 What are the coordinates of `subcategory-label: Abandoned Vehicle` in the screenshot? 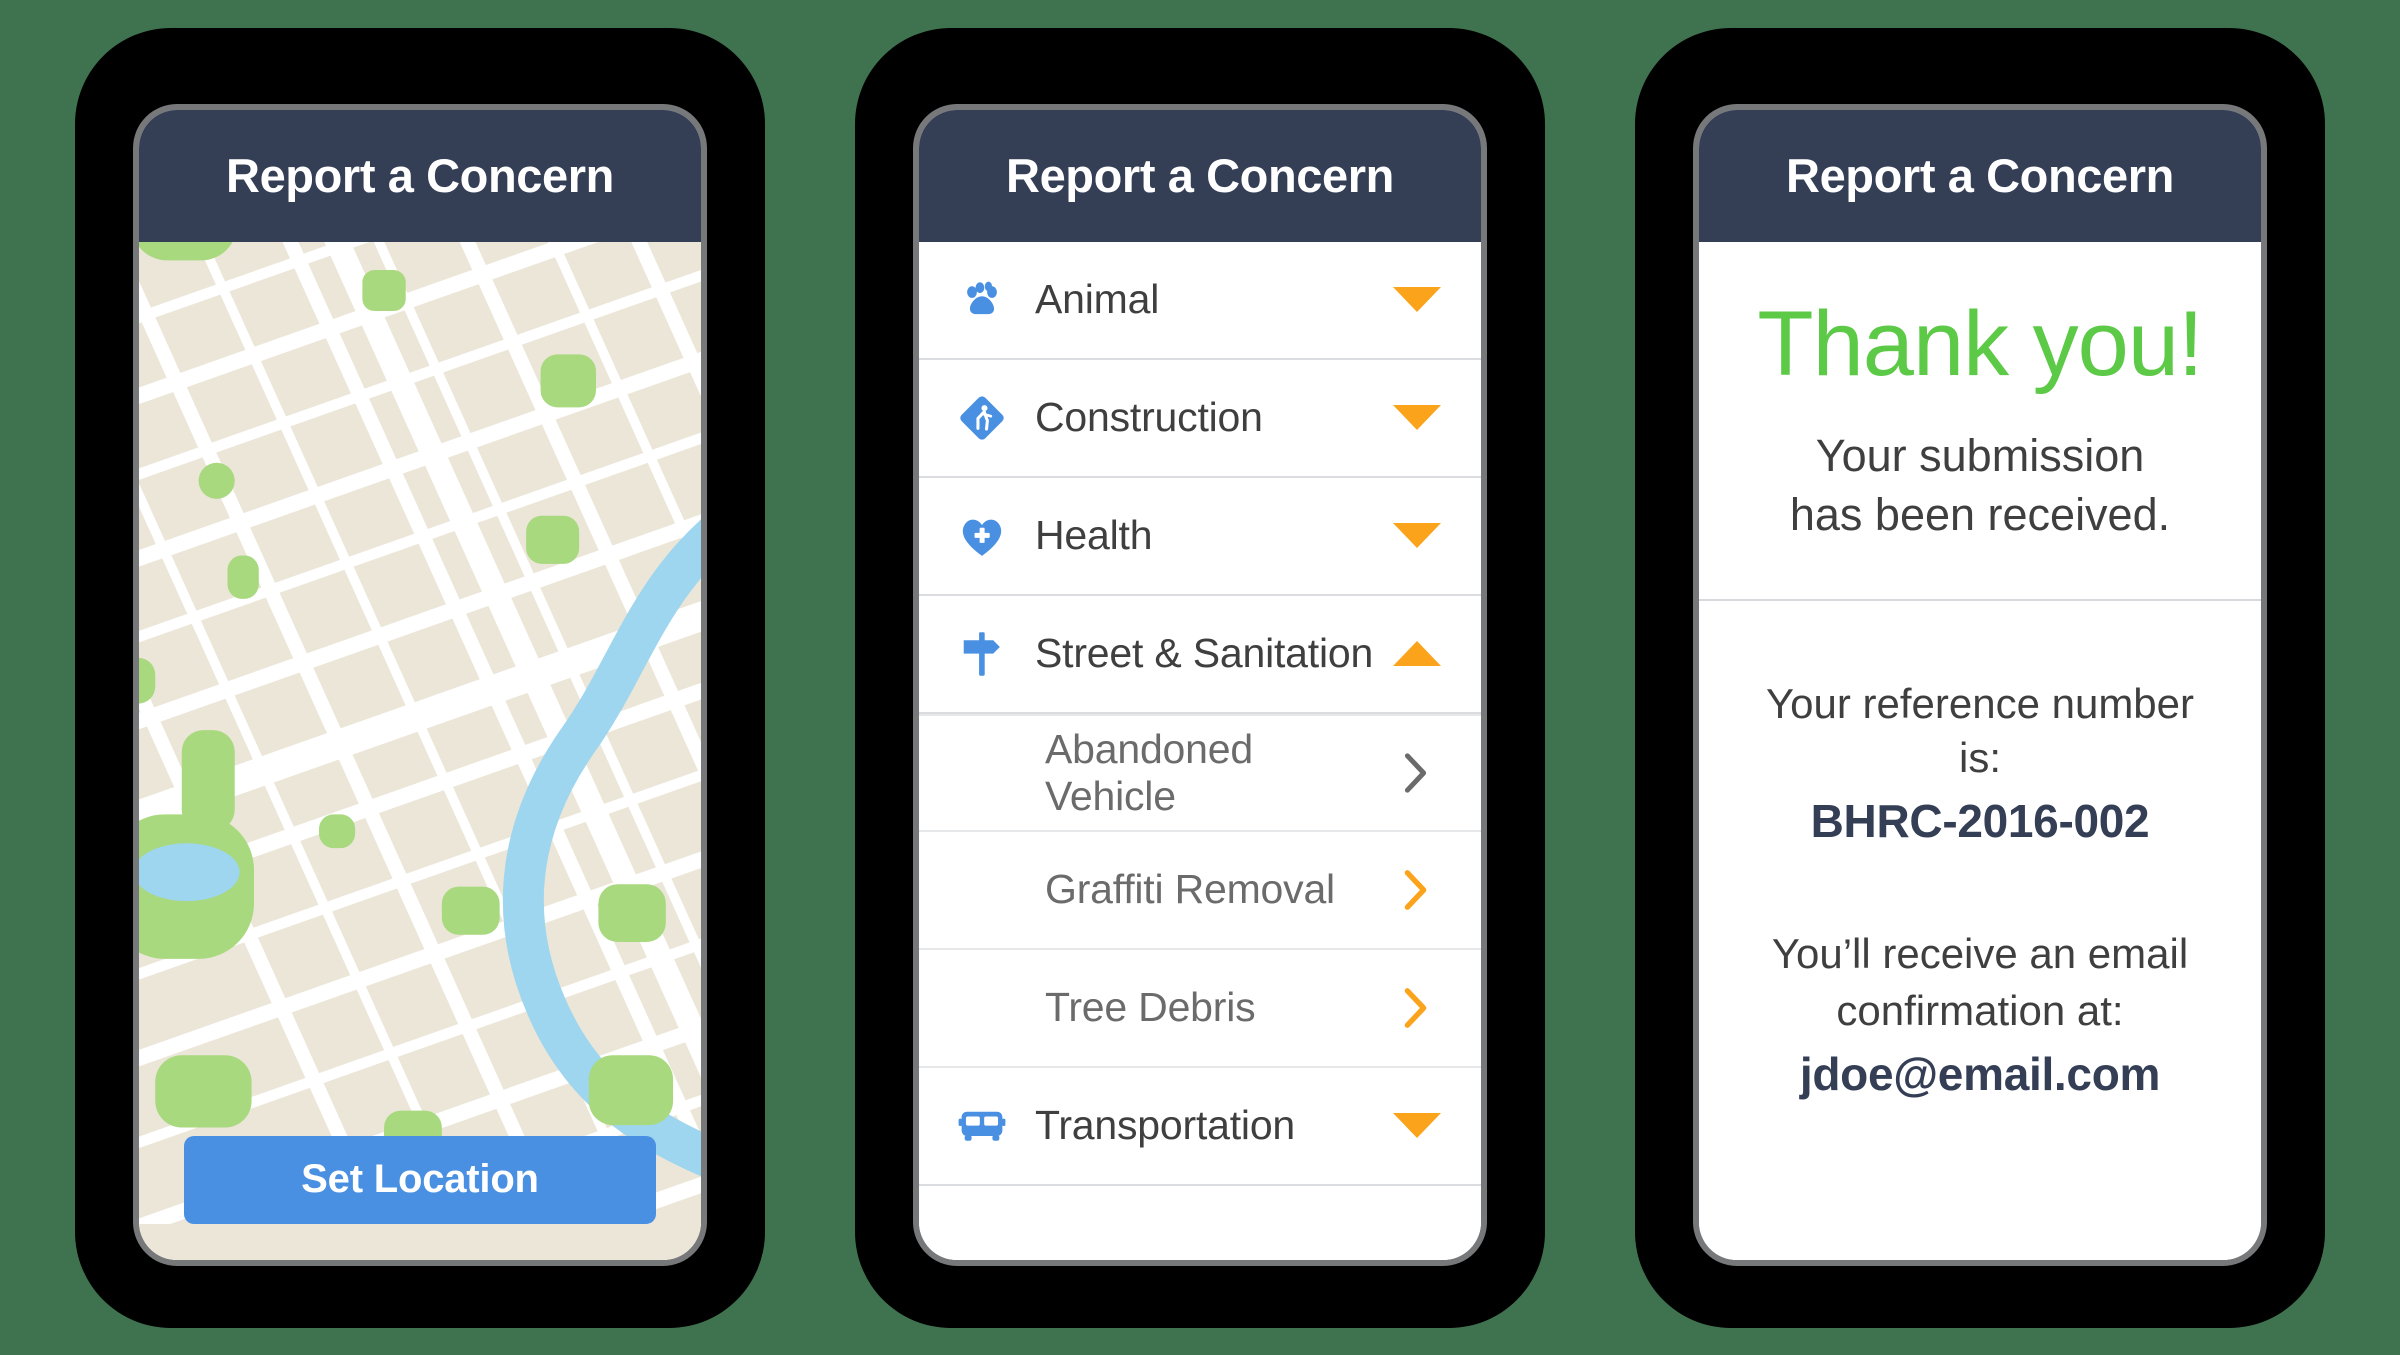 It's located at (1149, 772).